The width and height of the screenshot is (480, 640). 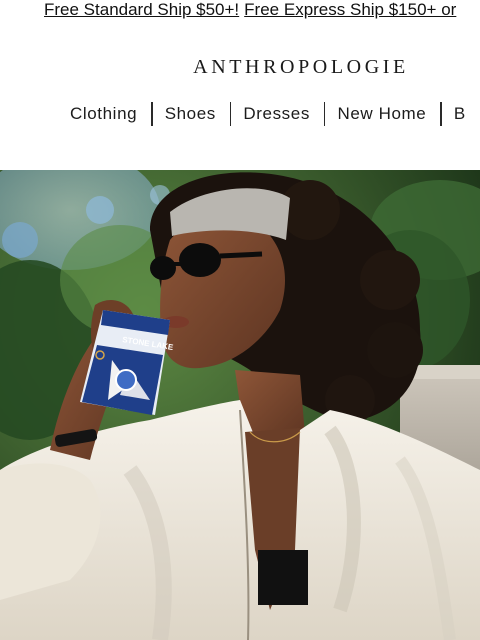 What do you see at coordinates (240, 67) in the screenshot?
I see `brand-logo: ANTHROPOLOGIE` at bounding box center [240, 67].